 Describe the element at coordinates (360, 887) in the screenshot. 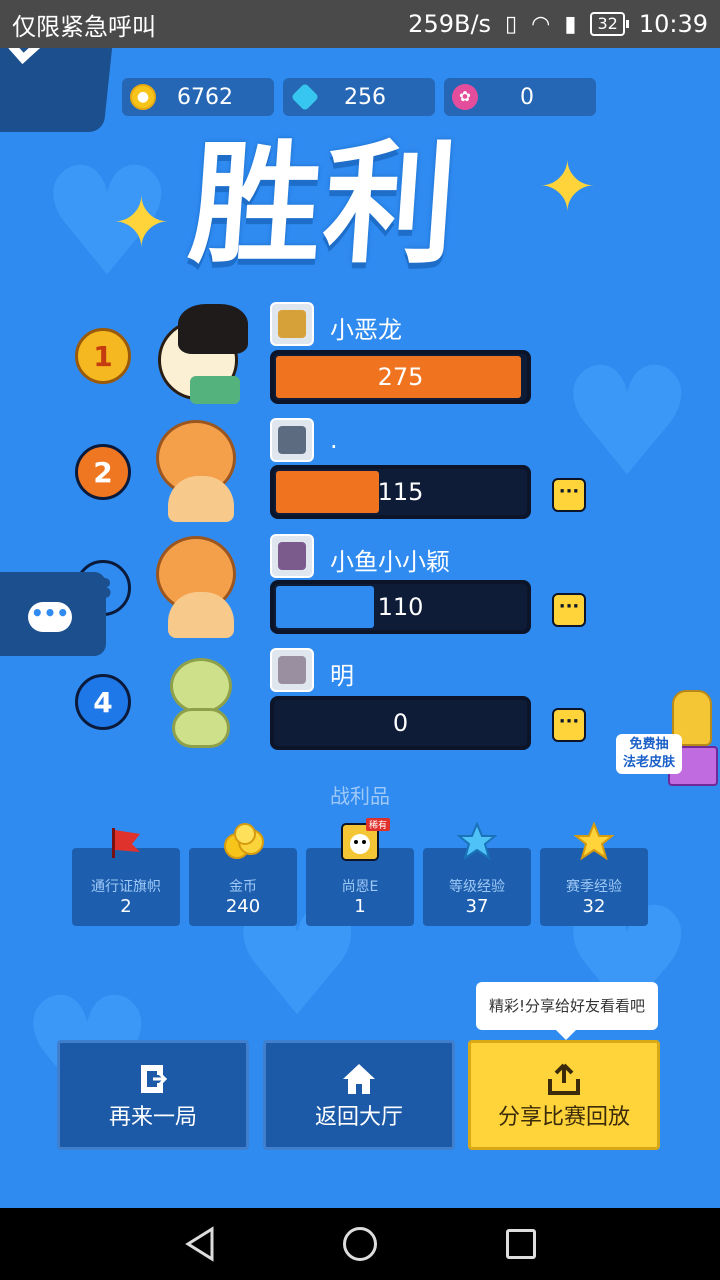

I see `loot-name: 尚恩E` at that location.